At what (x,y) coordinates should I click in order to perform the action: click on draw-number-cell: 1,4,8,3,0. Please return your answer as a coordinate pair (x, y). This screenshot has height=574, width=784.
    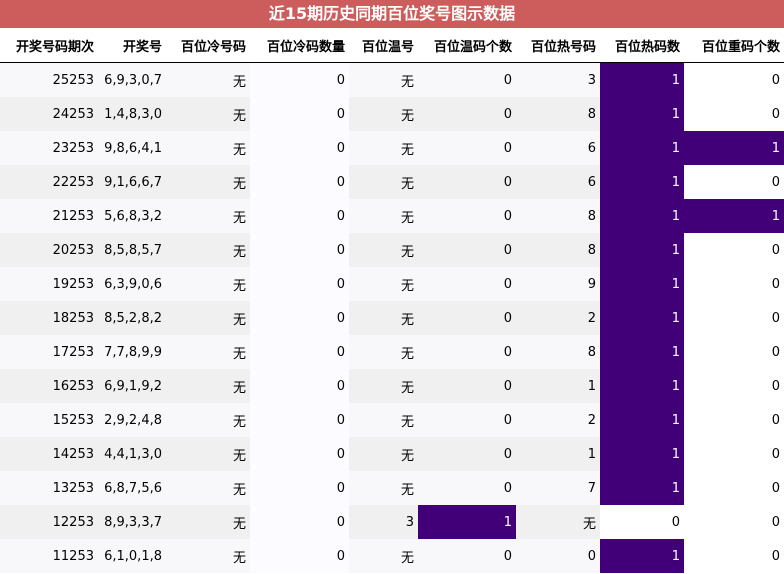
    Looking at the image, I should click on (132, 114).